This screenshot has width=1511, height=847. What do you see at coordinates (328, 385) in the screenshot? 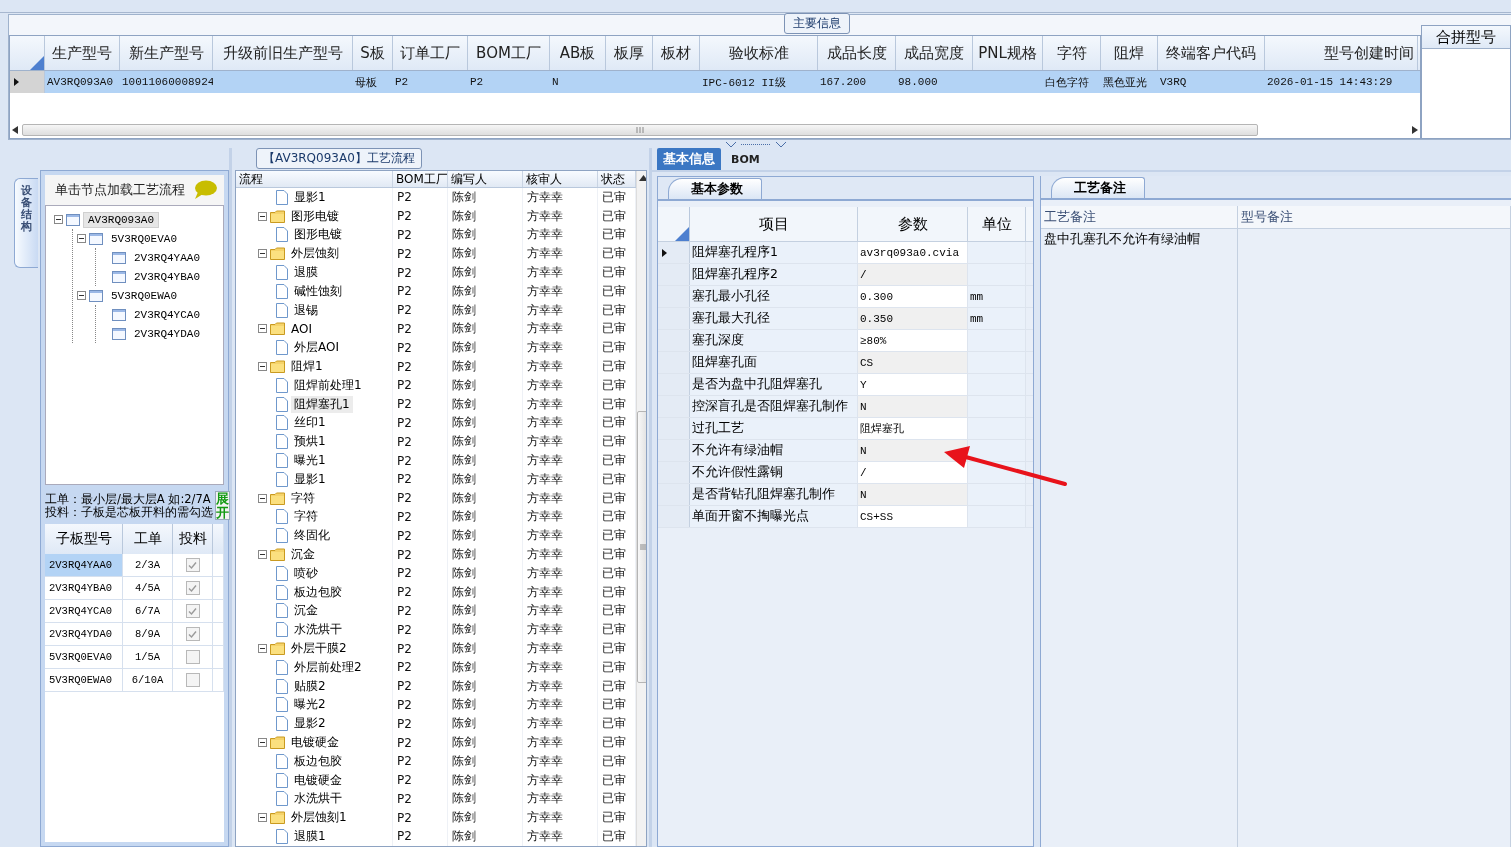
I see `tree-node: 阻焊前处理1` at bounding box center [328, 385].